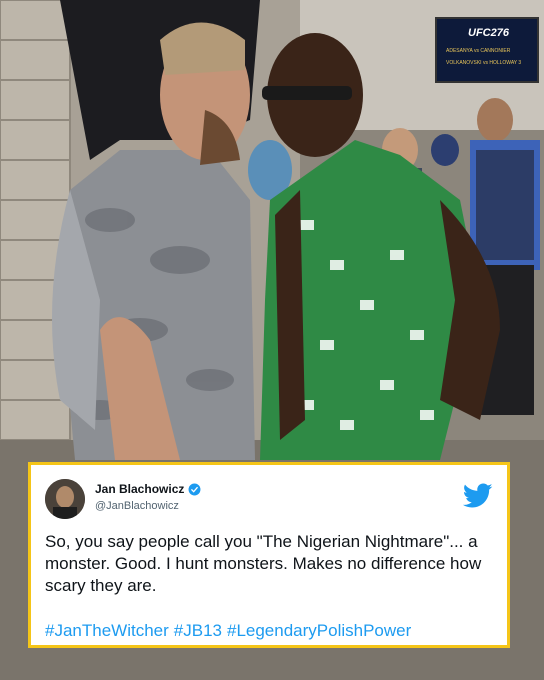  What do you see at coordinates (137, 506) in the screenshot?
I see `author-handle: @JanBlachowicz` at bounding box center [137, 506].